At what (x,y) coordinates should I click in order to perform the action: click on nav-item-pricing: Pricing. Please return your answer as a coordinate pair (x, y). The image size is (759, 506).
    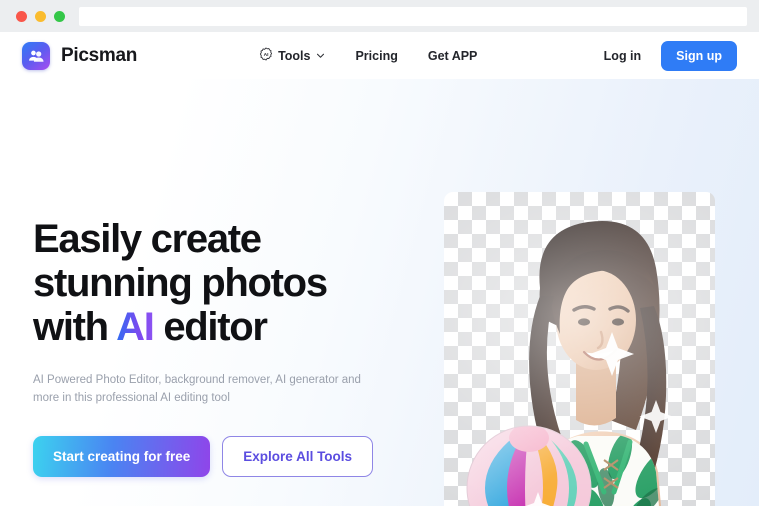
    Looking at the image, I should click on (376, 56).